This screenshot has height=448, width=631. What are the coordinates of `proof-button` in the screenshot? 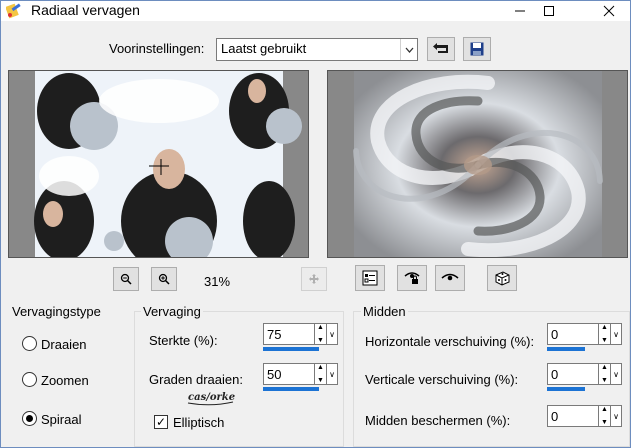 It's located at (412, 278).